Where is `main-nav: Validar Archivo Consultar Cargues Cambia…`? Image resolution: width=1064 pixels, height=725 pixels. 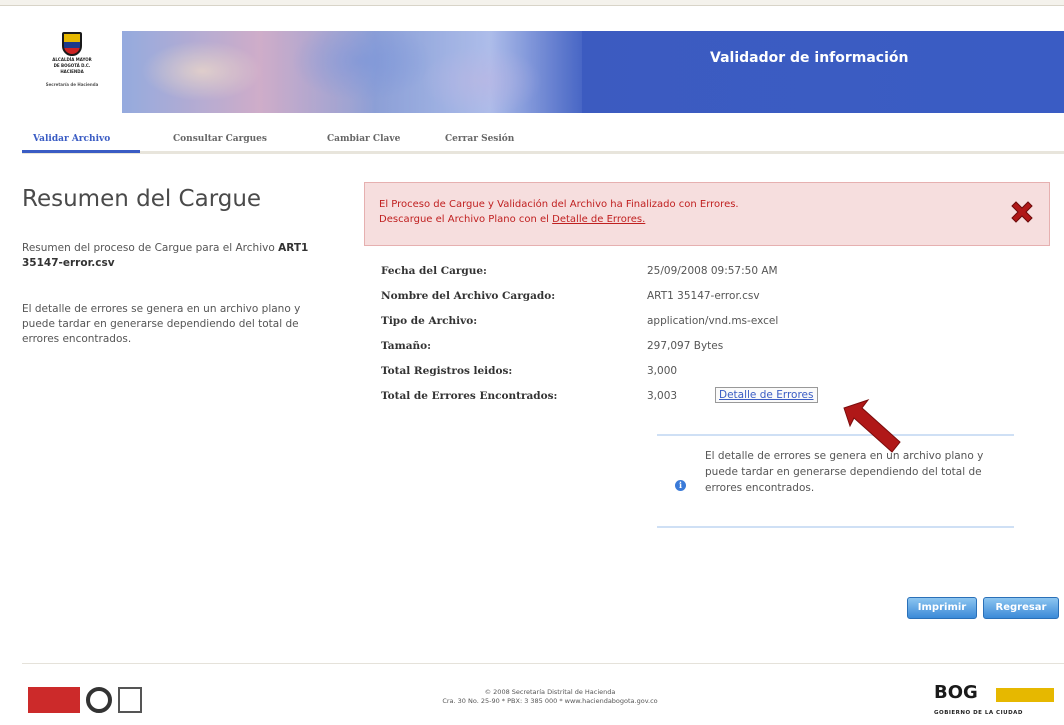
main-nav: Validar Archivo Consultar Cargues Cambia… is located at coordinates (543, 137).